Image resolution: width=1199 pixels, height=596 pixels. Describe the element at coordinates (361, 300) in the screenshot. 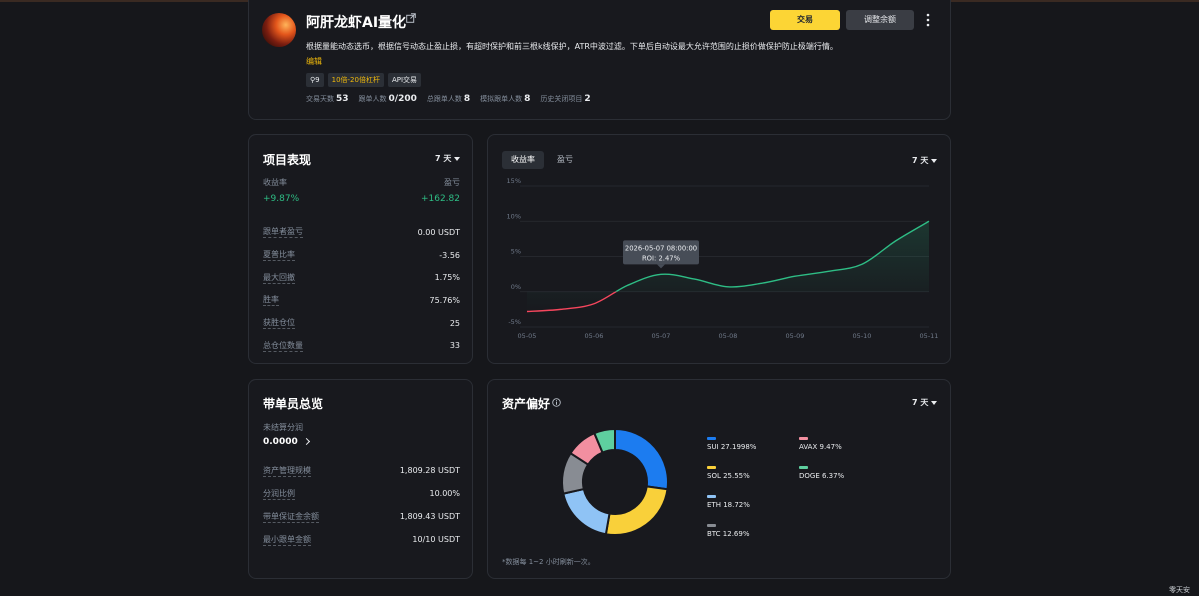

I see `metric-row: 胜率 75.76%` at that location.